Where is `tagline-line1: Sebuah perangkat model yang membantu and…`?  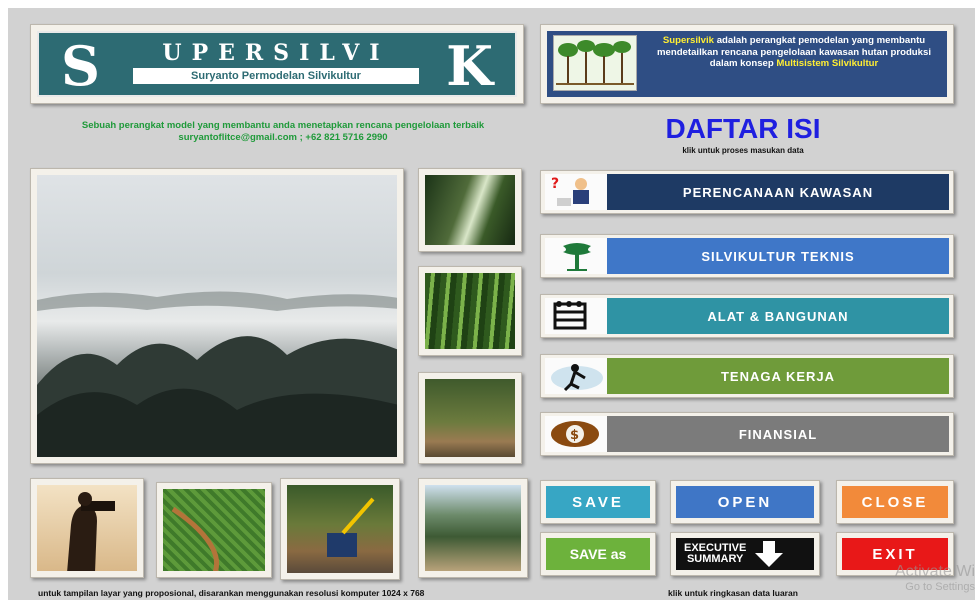
tagline-line1: Sebuah perangkat model yang membantu and… is located at coordinates (283, 125).